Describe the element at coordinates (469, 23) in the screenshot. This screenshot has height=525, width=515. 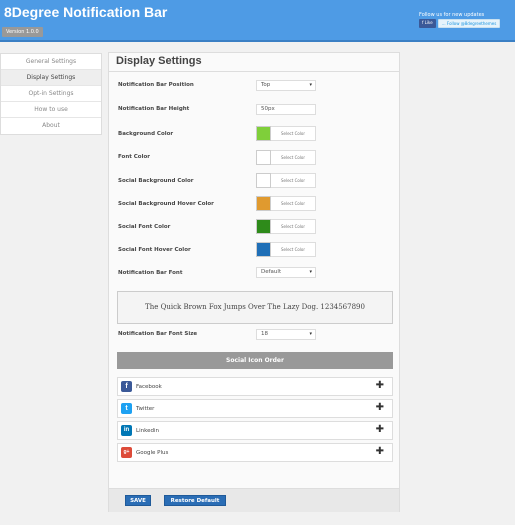
I see `twitter-follow-button: … Follow @8degreethemes` at that location.